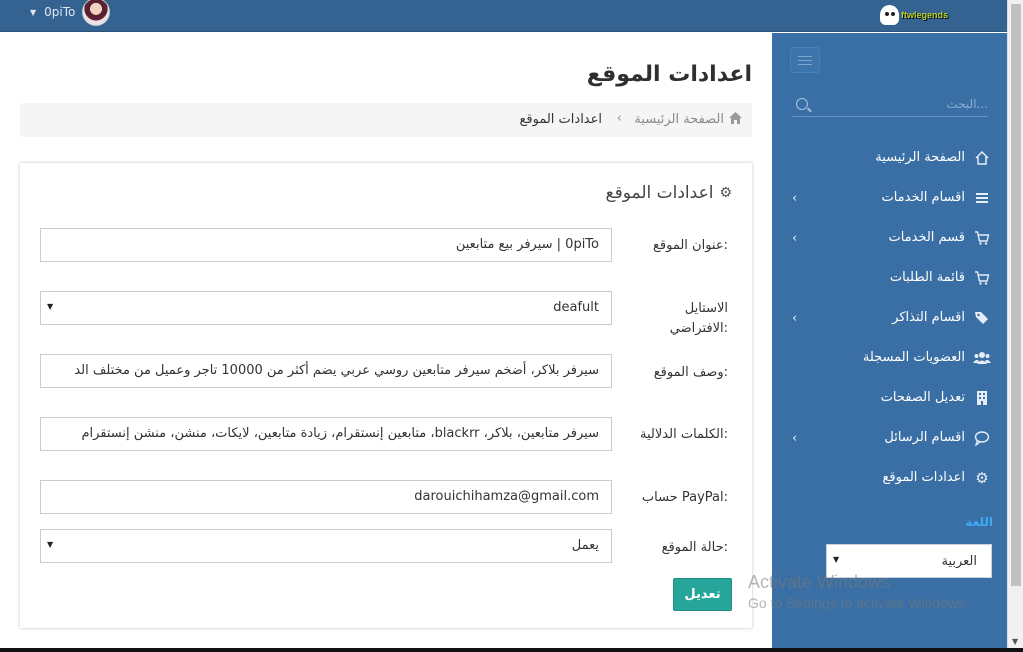  I want to click on site-status-select: ▼ يعمل, so click(326, 546).